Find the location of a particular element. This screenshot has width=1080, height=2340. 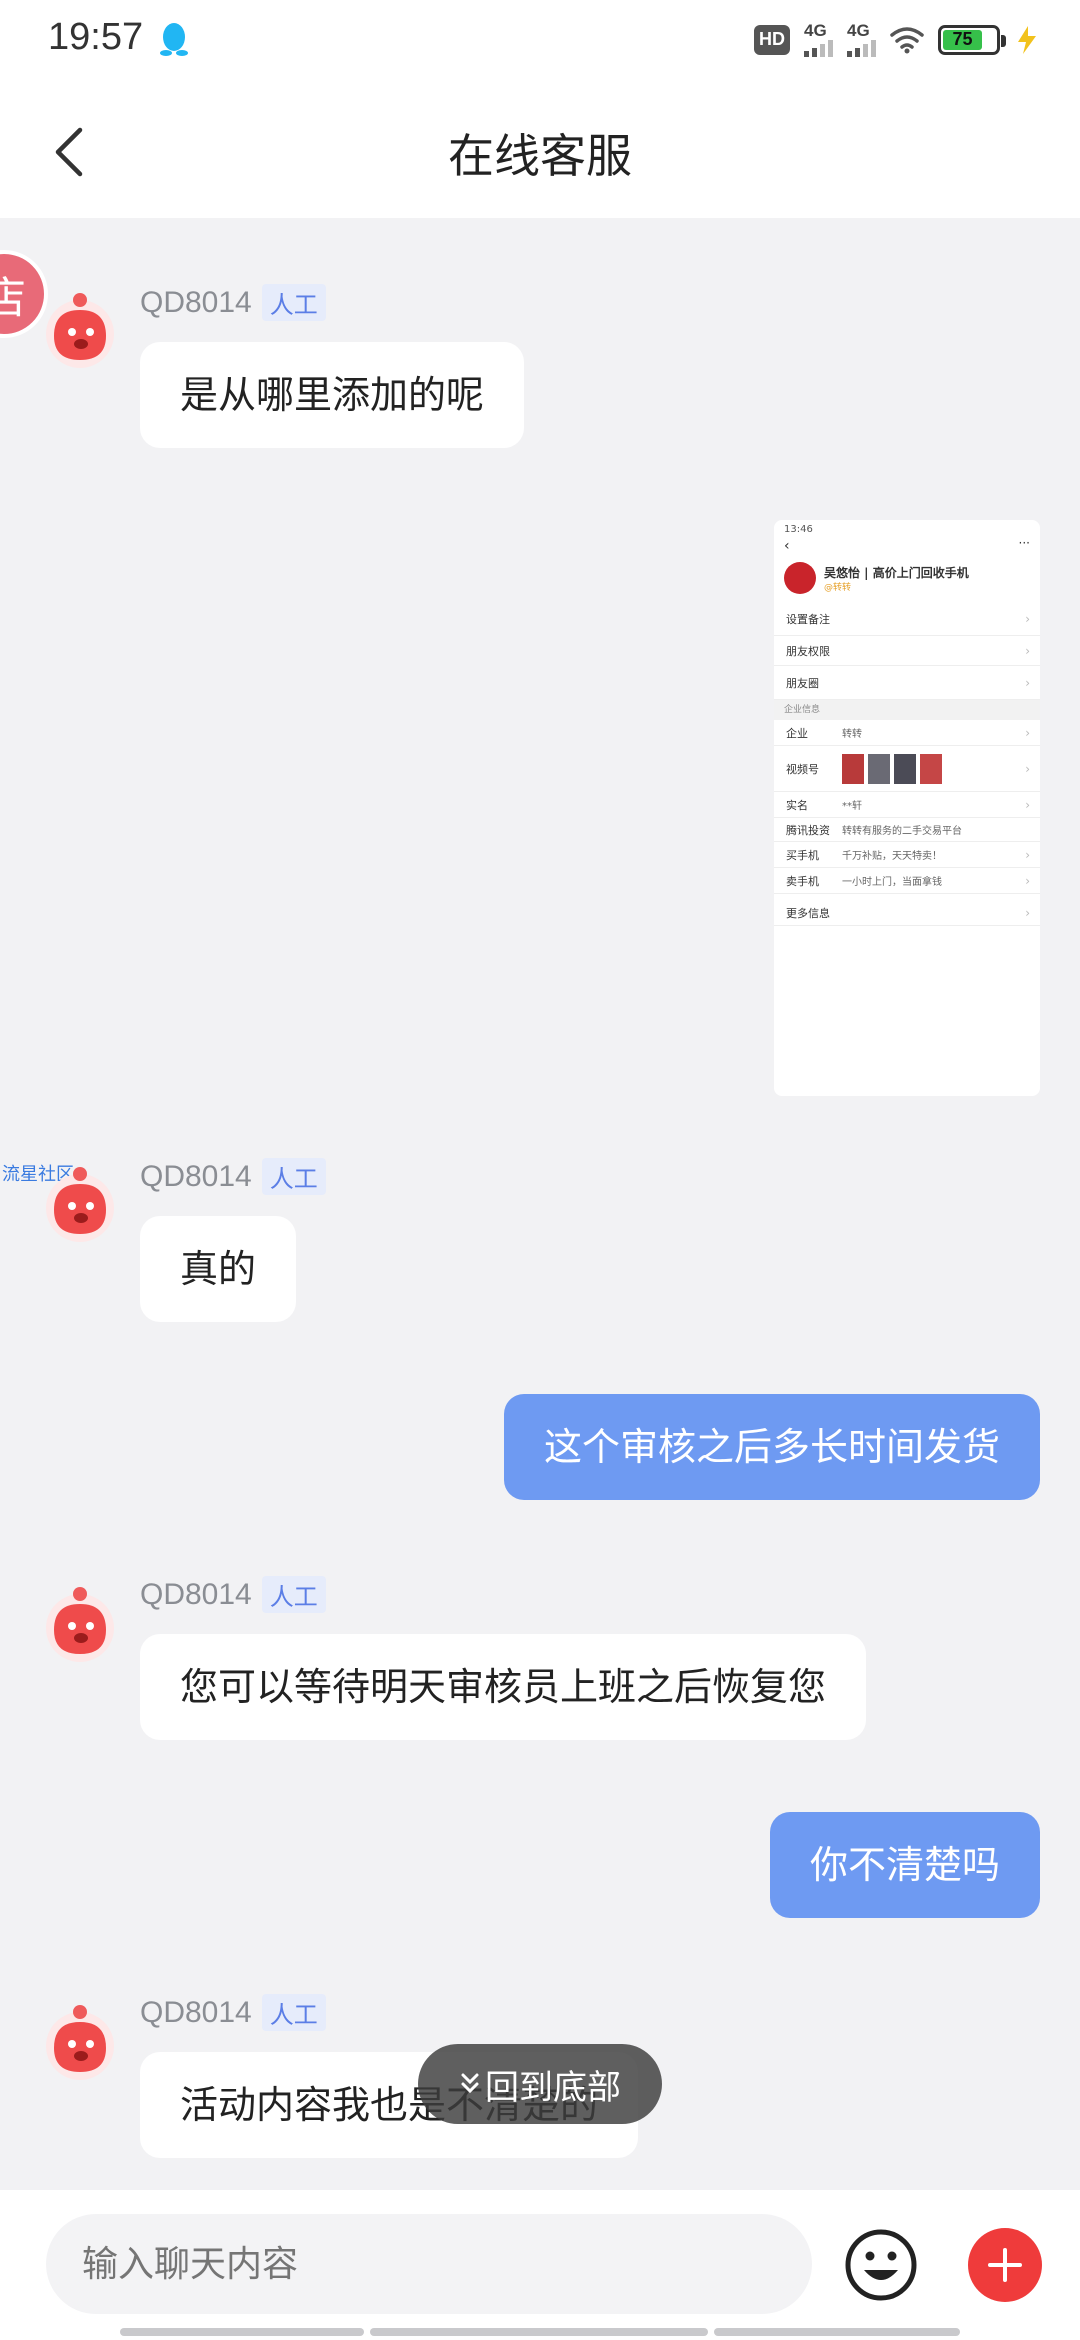

signal-icon: 4G is located at coordinates (818, 39).